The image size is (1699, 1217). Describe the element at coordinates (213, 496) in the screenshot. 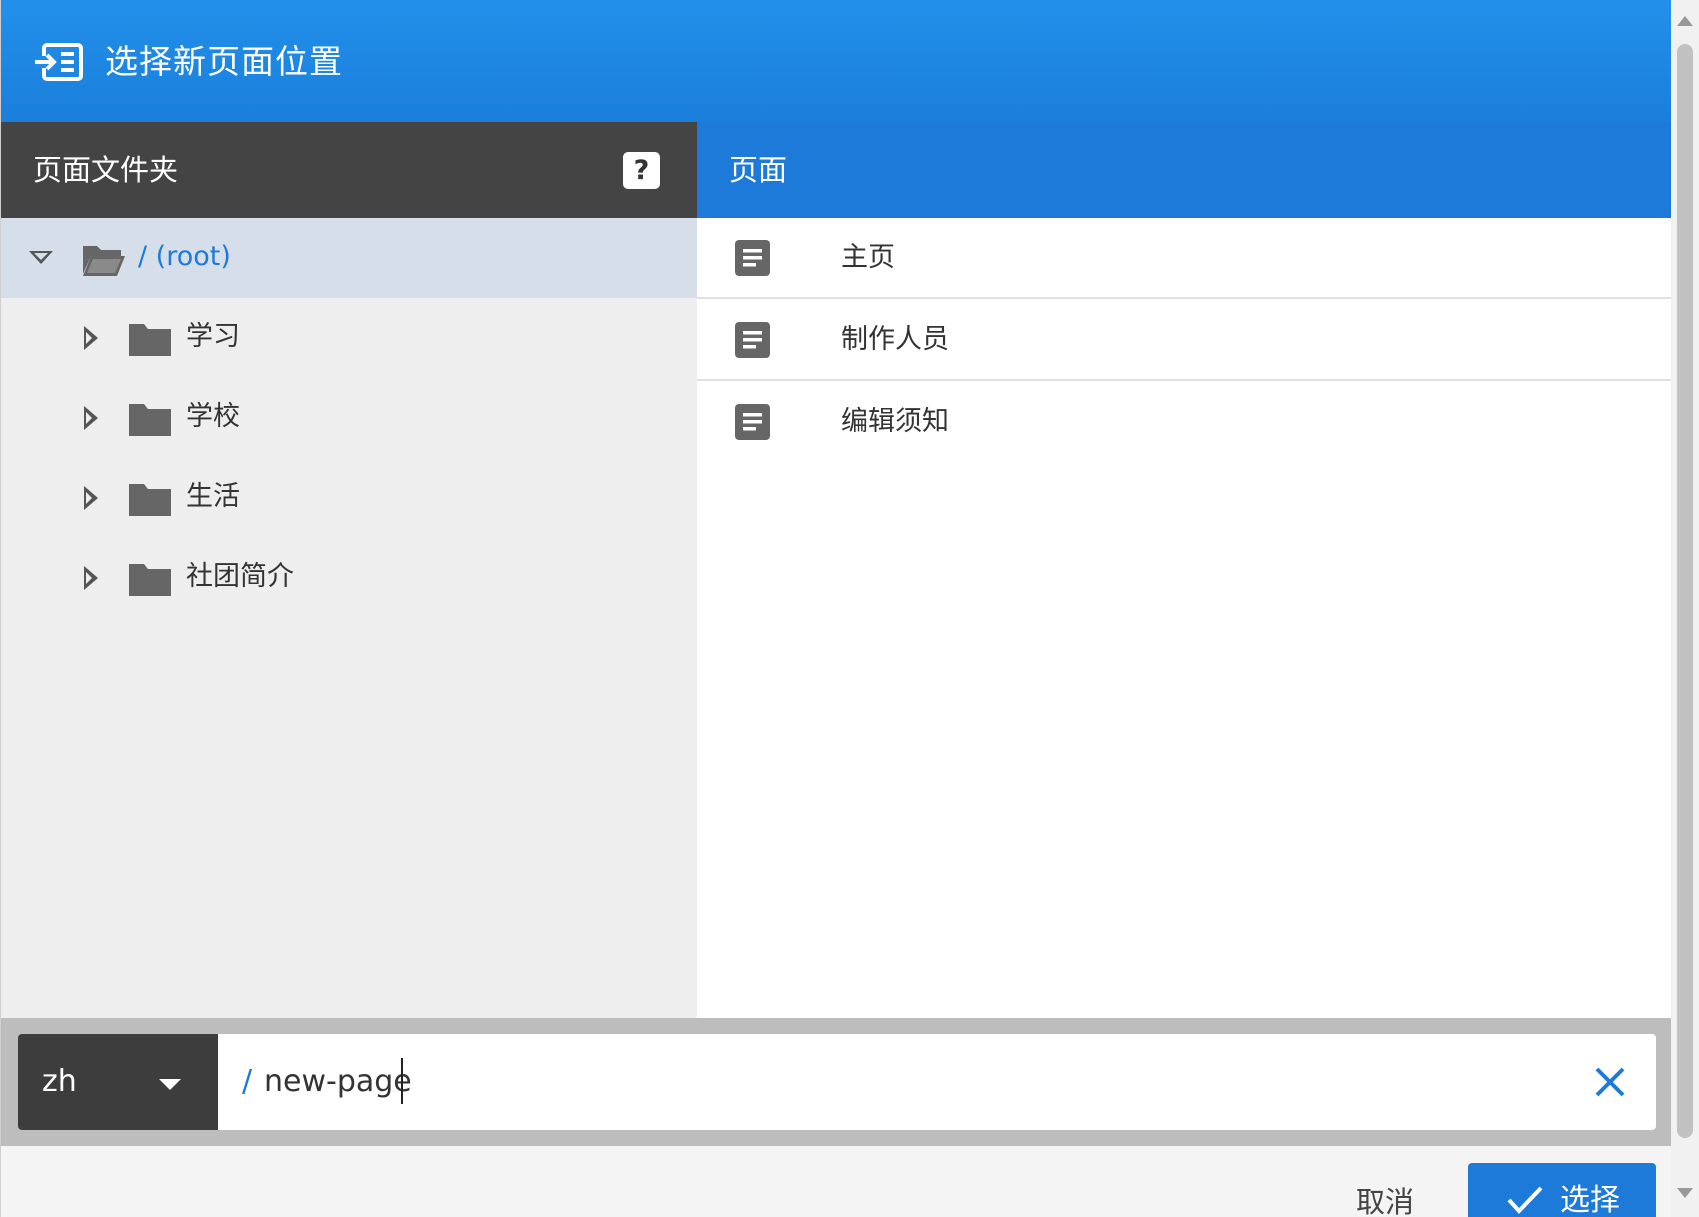

I see `tree-item-label: 生活` at that location.